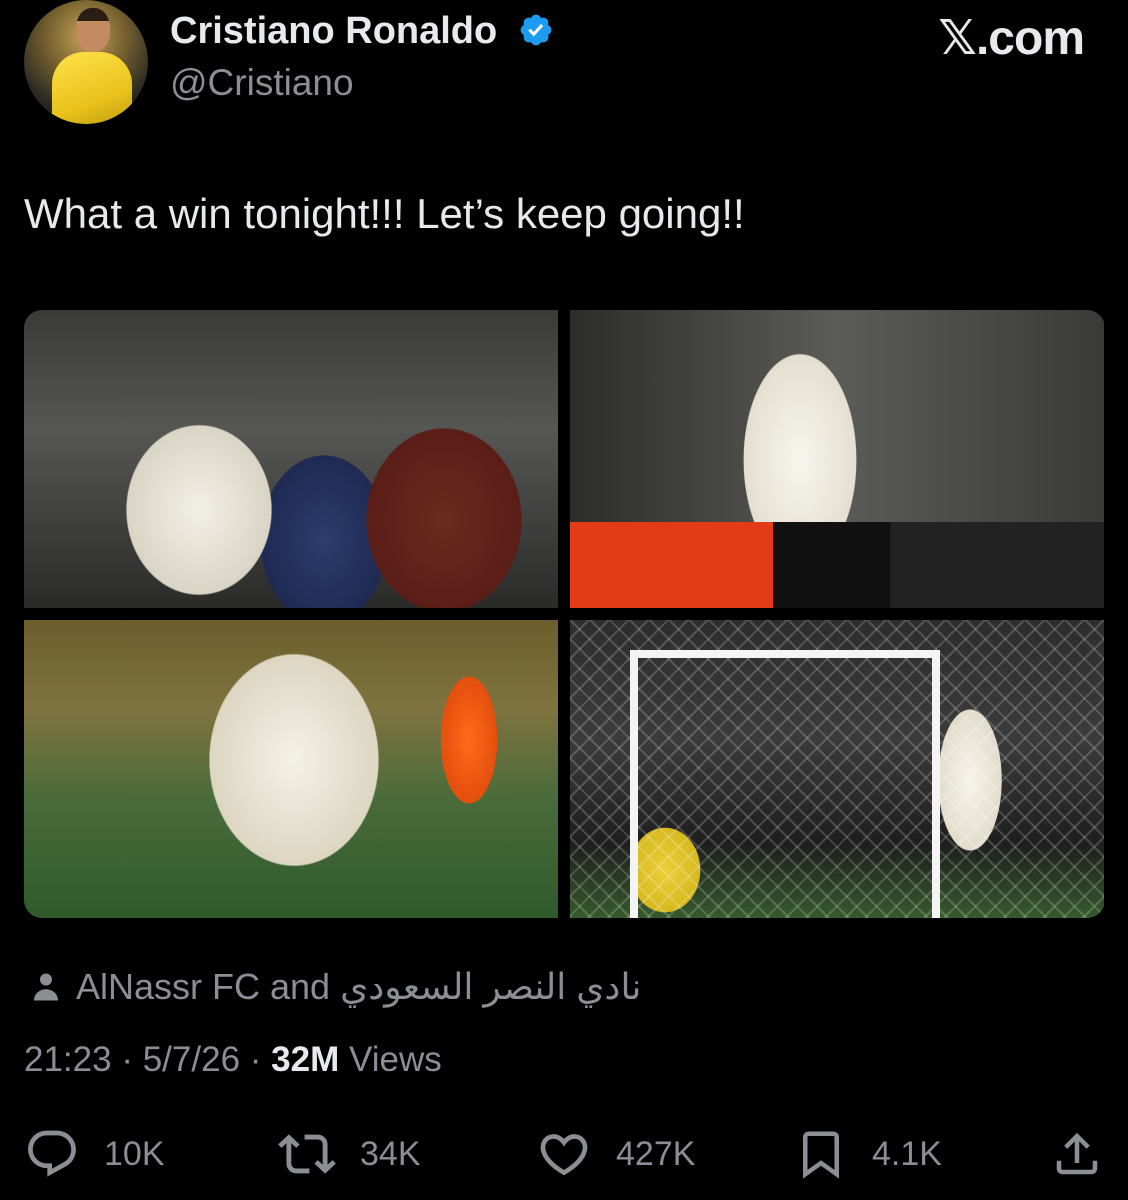 The width and height of the screenshot is (1128, 1200). I want to click on reply-count: 10K, so click(134, 1153).